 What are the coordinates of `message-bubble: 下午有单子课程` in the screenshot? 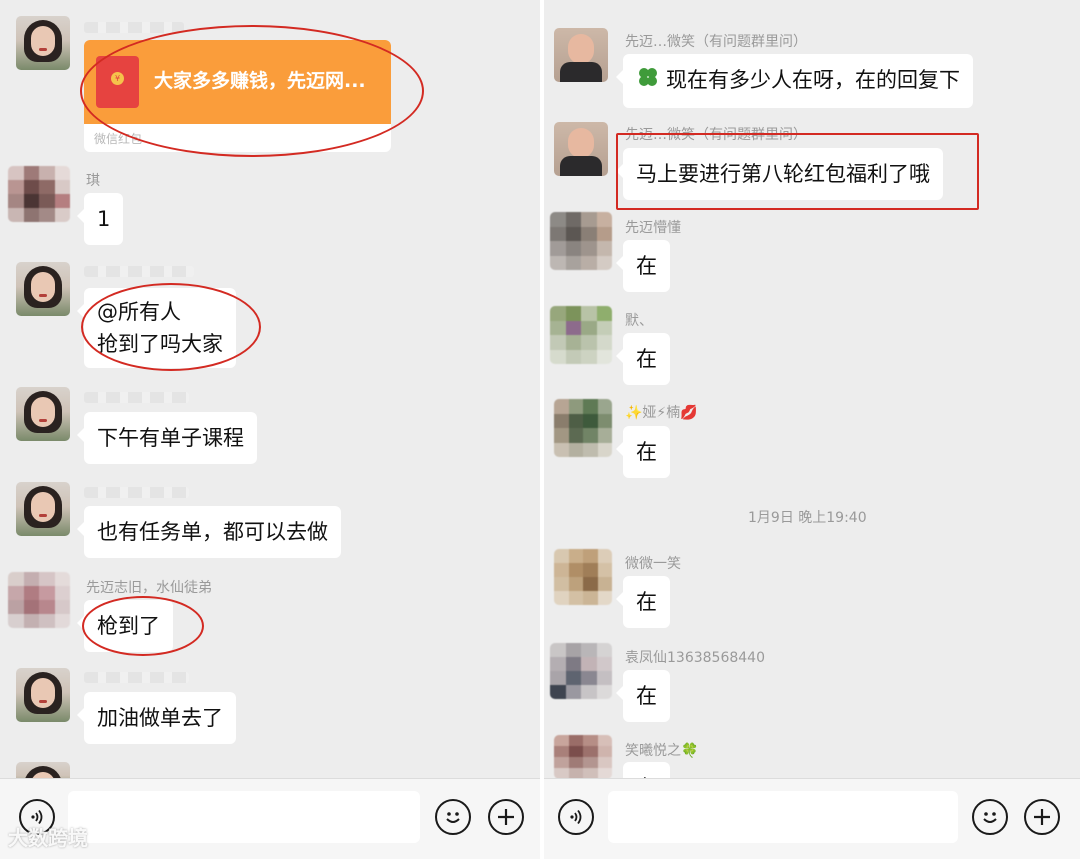 It's located at (167, 438).